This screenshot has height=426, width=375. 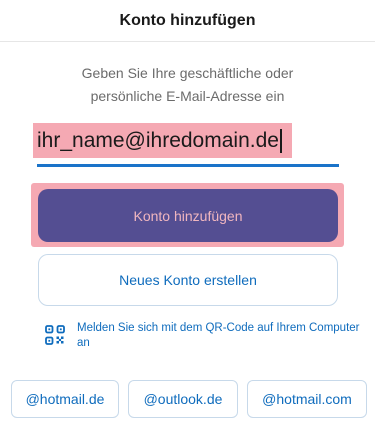 What do you see at coordinates (307, 399) in the screenshot?
I see `domain-suggestion-hotmail-com: @hotmail.com` at bounding box center [307, 399].